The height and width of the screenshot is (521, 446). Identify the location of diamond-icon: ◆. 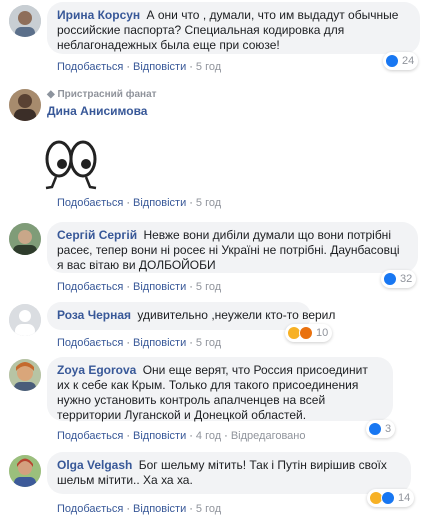
(51, 94).